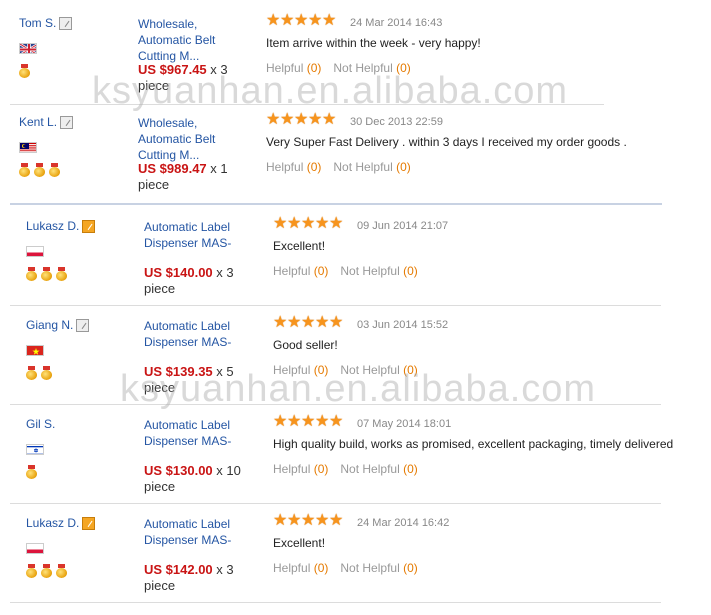 The width and height of the screenshot is (711, 615). What do you see at coordinates (204, 281) in the screenshot?
I see `price-line: US $140.00 x 3 piece` at bounding box center [204, 281].